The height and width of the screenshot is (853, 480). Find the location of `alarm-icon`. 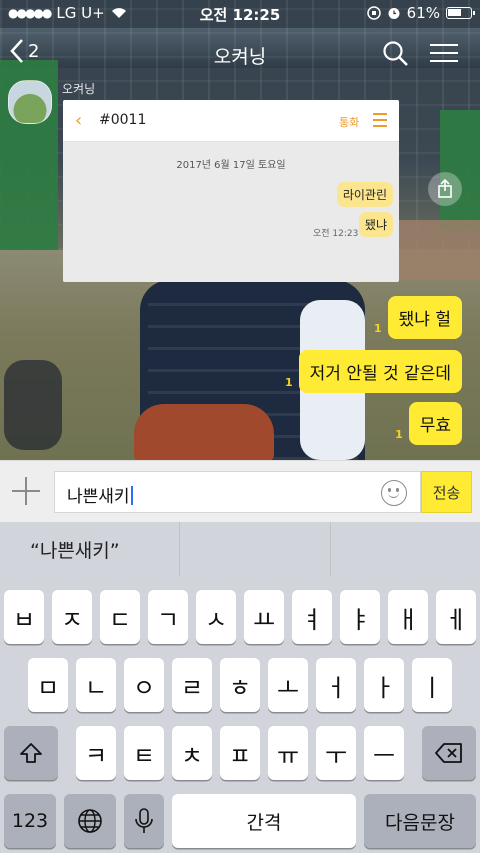

alarm-icon is located at coordinates (394, 13).